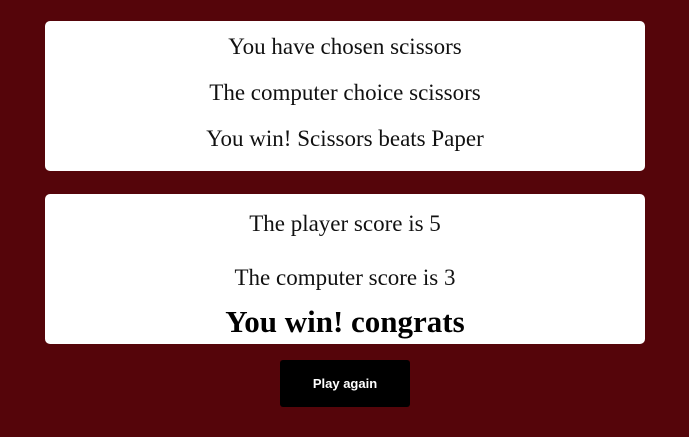  What do you see at coordinates (345, 92) in the screenshot?
I see `computer-choice-text: The computer choice scissors` at bounding box center [345, 92].